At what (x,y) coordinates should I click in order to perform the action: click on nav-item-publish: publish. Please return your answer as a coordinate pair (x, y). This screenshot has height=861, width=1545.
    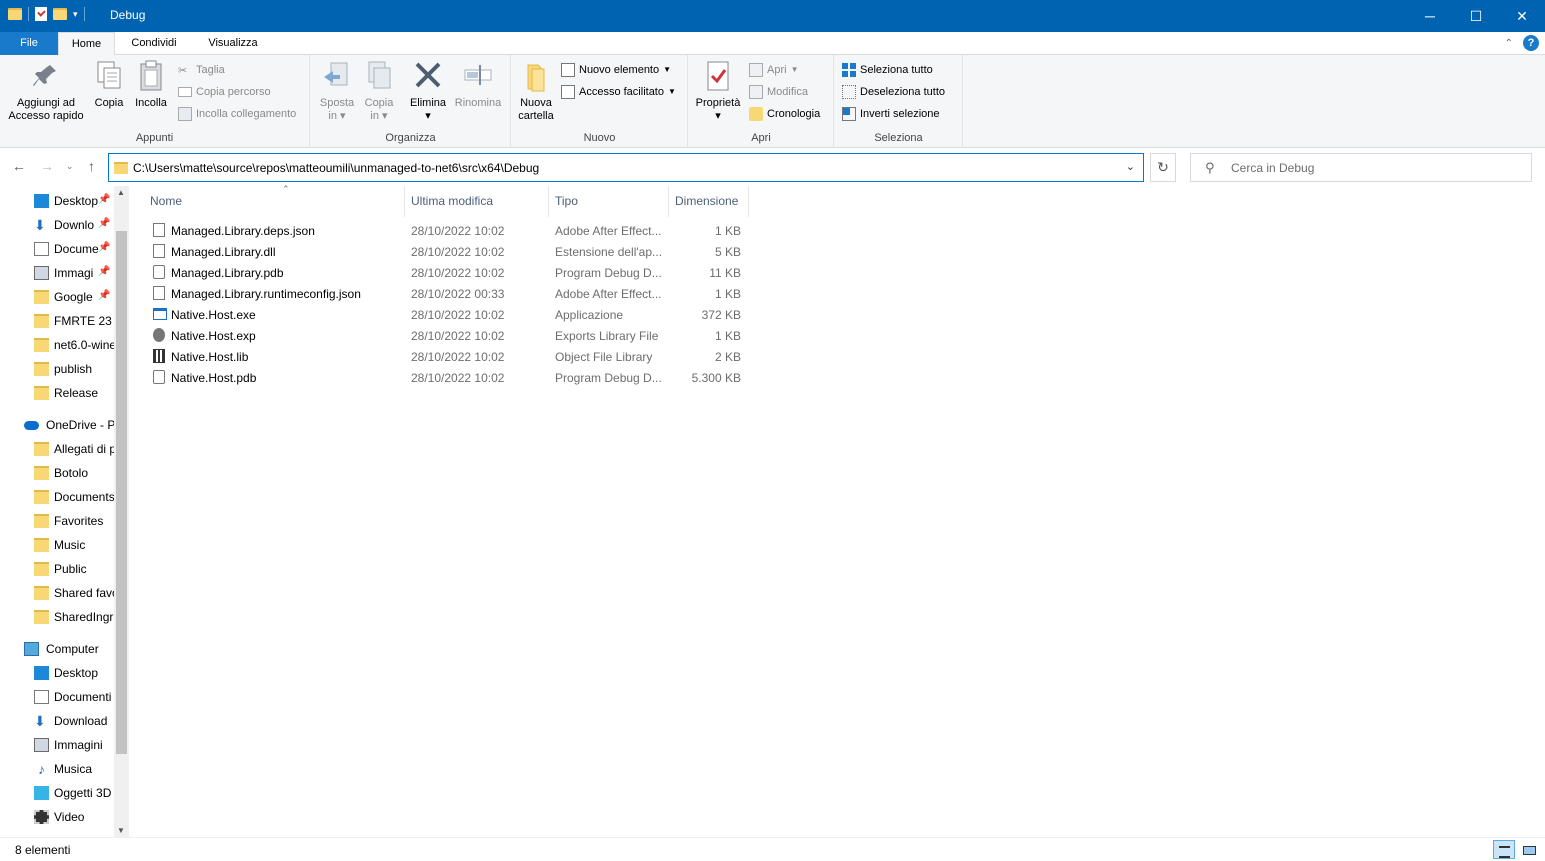
    Looking at the image, I should click on (57, 369).